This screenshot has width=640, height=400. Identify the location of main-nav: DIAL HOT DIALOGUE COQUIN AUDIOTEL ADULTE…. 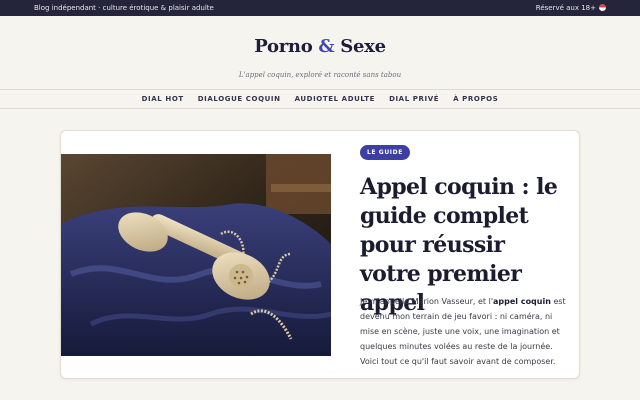
(320, 99).